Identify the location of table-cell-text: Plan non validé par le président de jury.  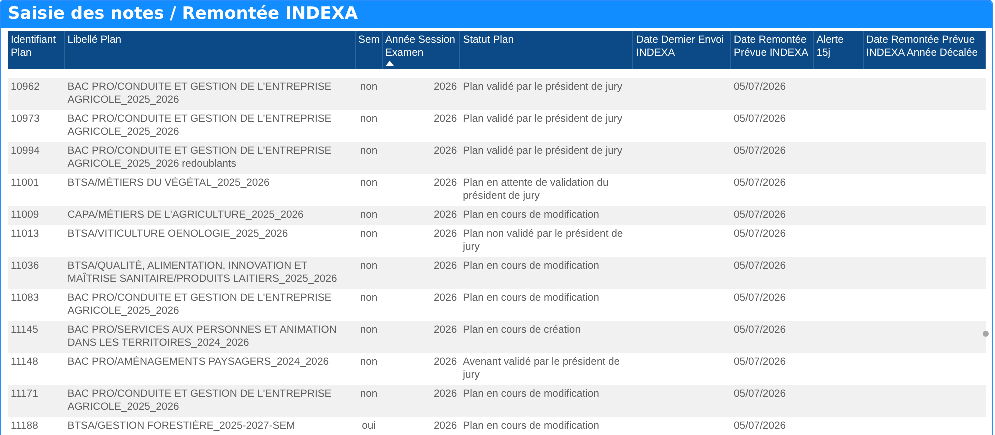
(543, 241).